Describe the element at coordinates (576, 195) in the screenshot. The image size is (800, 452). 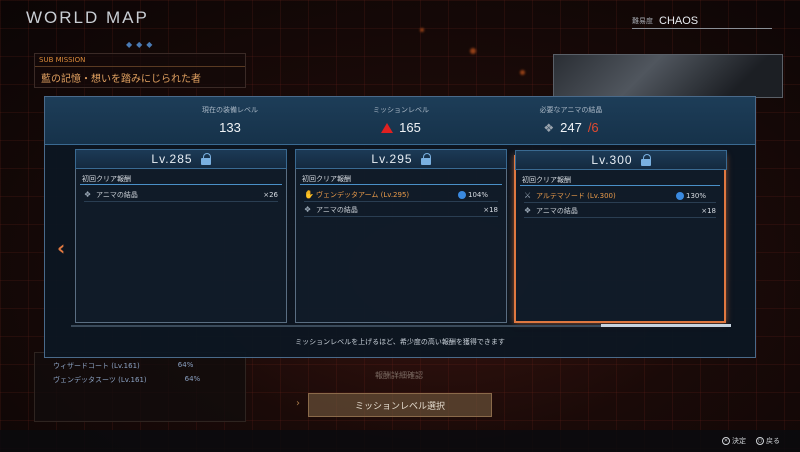
I see `reward-name: アルテマソード (Lv.300)` at that location.